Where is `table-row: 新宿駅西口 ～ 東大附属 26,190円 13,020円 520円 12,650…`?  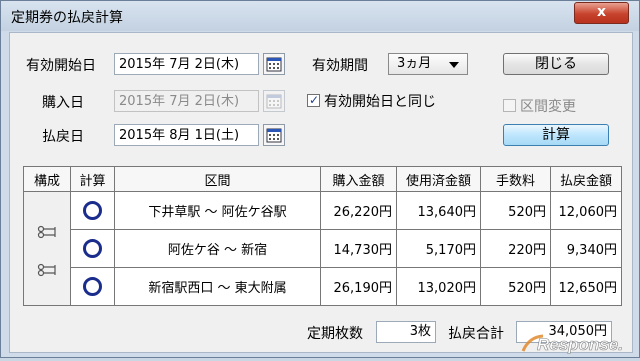
table-row: 新宿駅西口 ～ 東大附属 26,190円 13,020円 520円 12,650… is located at coordinates (323, 286).